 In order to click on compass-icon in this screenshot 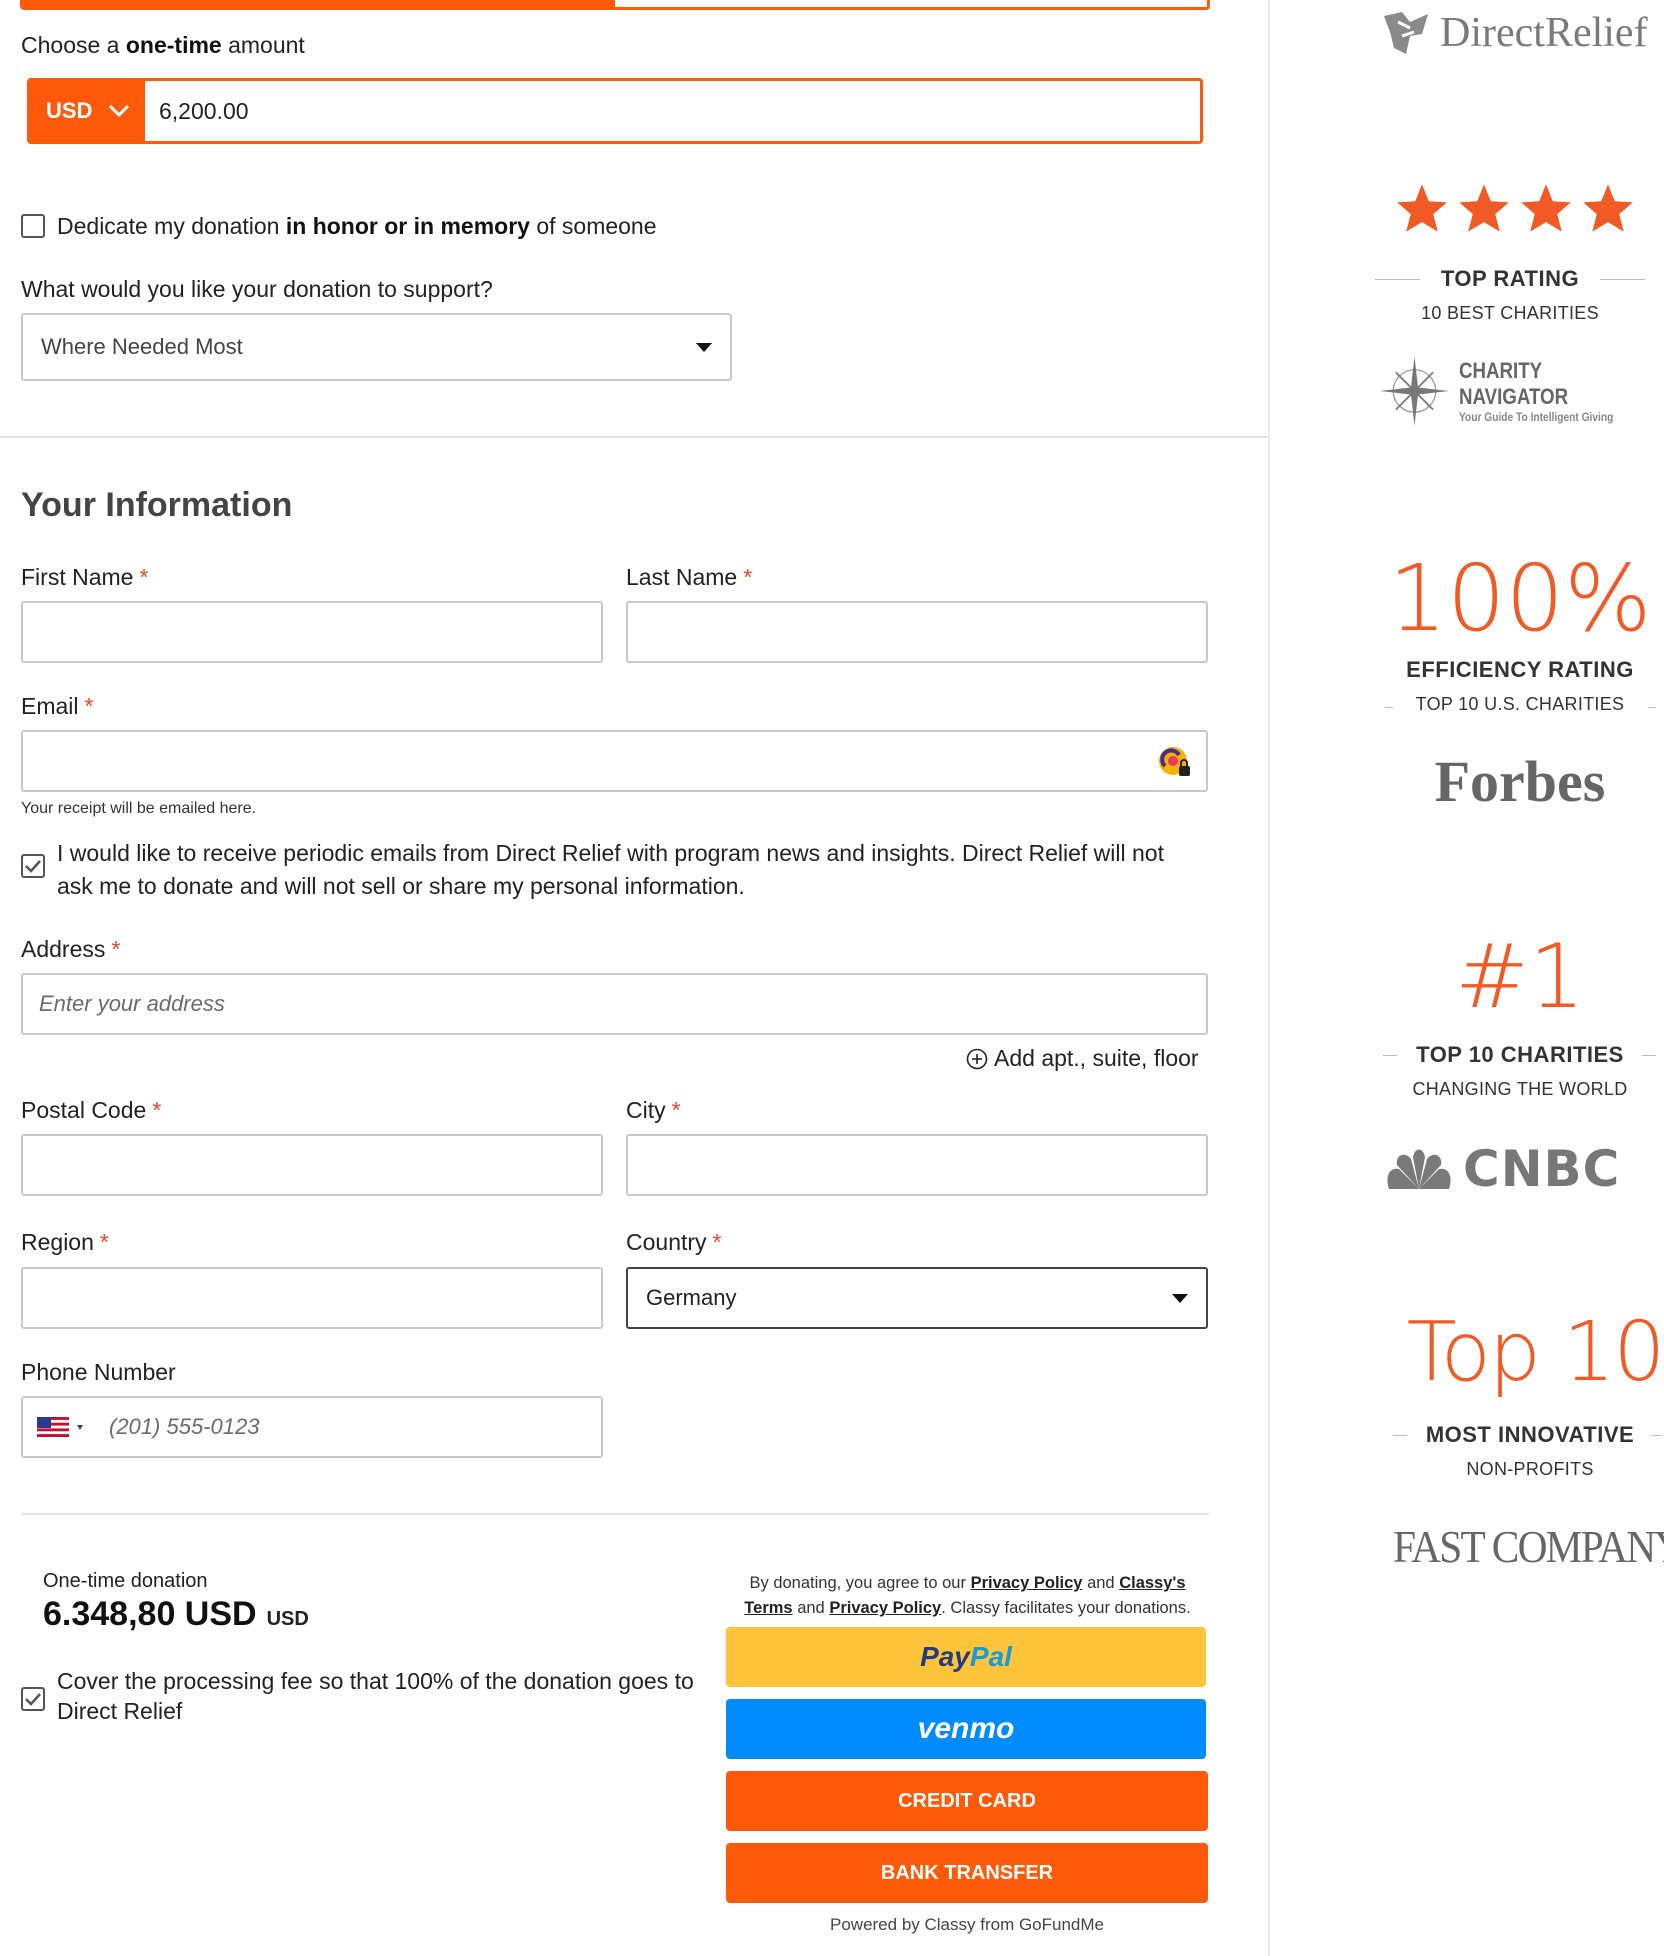, I will do `click(1414, 391)`.